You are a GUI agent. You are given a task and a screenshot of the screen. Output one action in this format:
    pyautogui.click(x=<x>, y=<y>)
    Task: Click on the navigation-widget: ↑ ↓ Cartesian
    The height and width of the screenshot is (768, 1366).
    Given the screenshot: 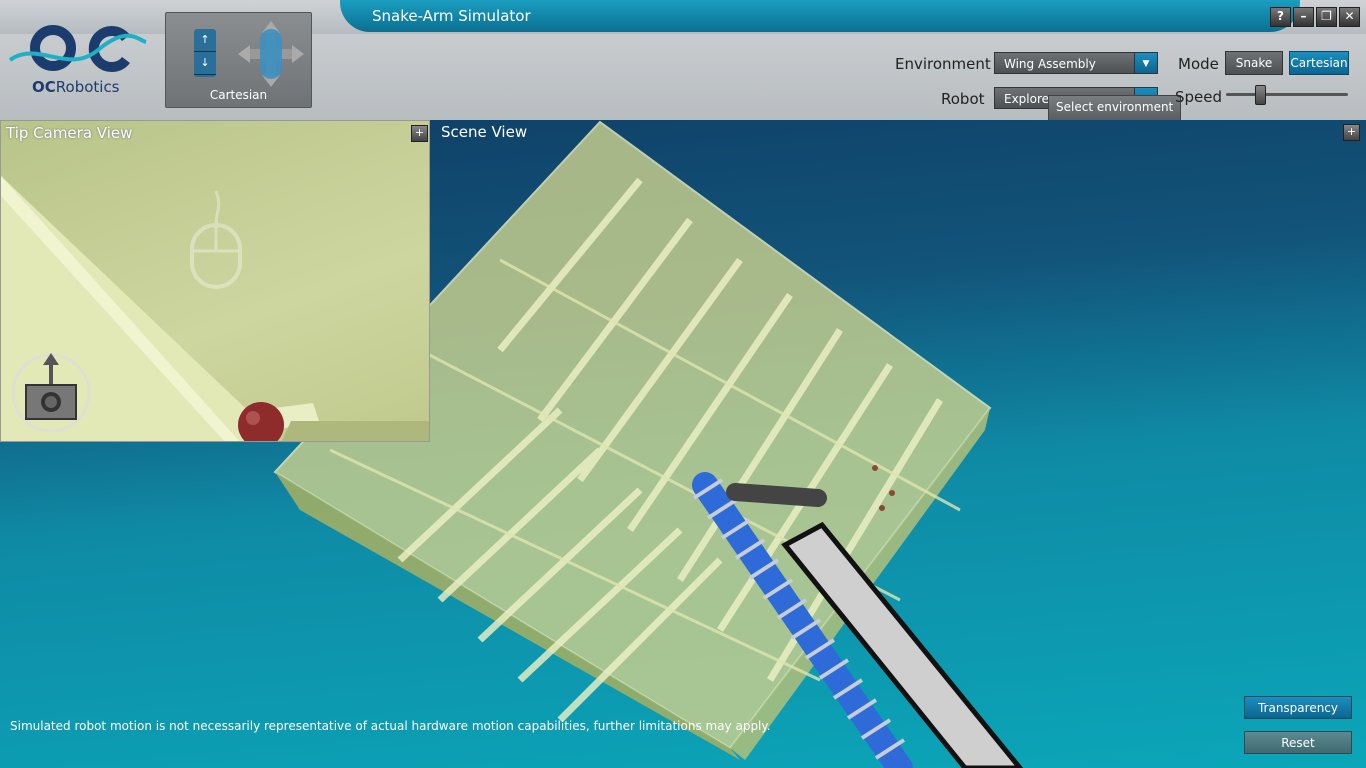 What is the action you would take?
    pyautogui.click(x=238, y=60)
    